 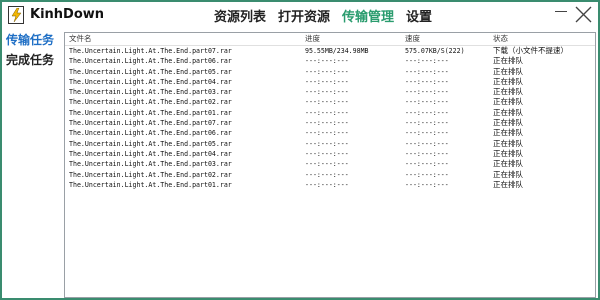 What do you see at coordinates (16, 15) in the screenshot?
I see `lightning-bolt-icon` at bounding box center [16, 15].